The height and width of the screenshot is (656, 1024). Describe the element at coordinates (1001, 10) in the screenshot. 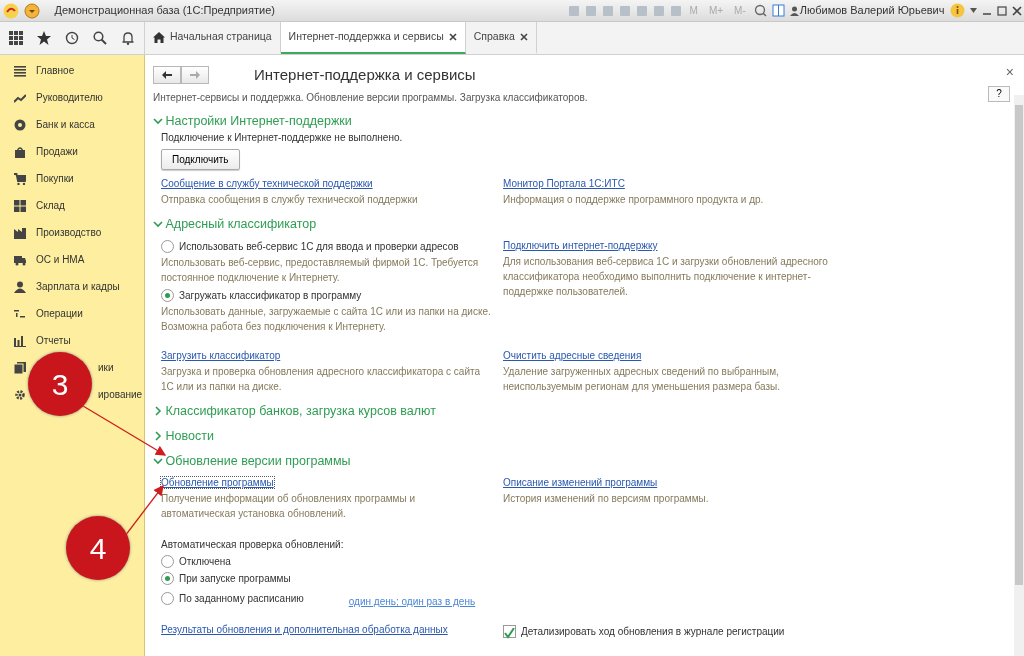

I see `maximize-icon` at that location.